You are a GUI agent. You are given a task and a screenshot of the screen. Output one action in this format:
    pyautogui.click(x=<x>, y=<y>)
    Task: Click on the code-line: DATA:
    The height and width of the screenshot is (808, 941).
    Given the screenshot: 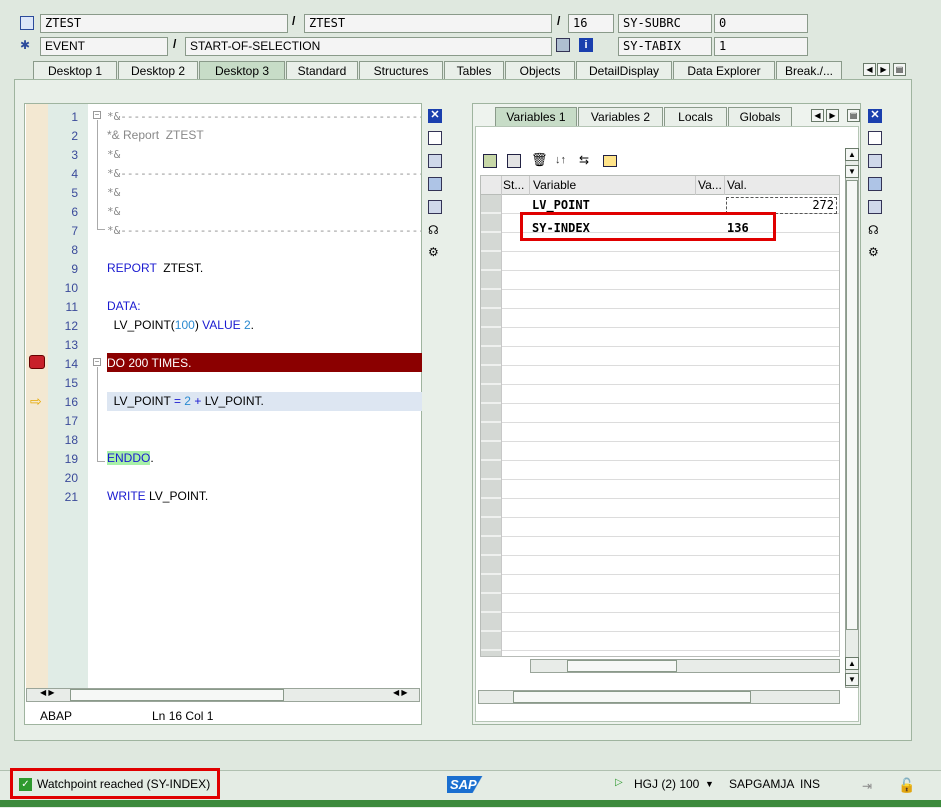 What is the action you would take?
    pyautogui.click(x=124, y=306)
    